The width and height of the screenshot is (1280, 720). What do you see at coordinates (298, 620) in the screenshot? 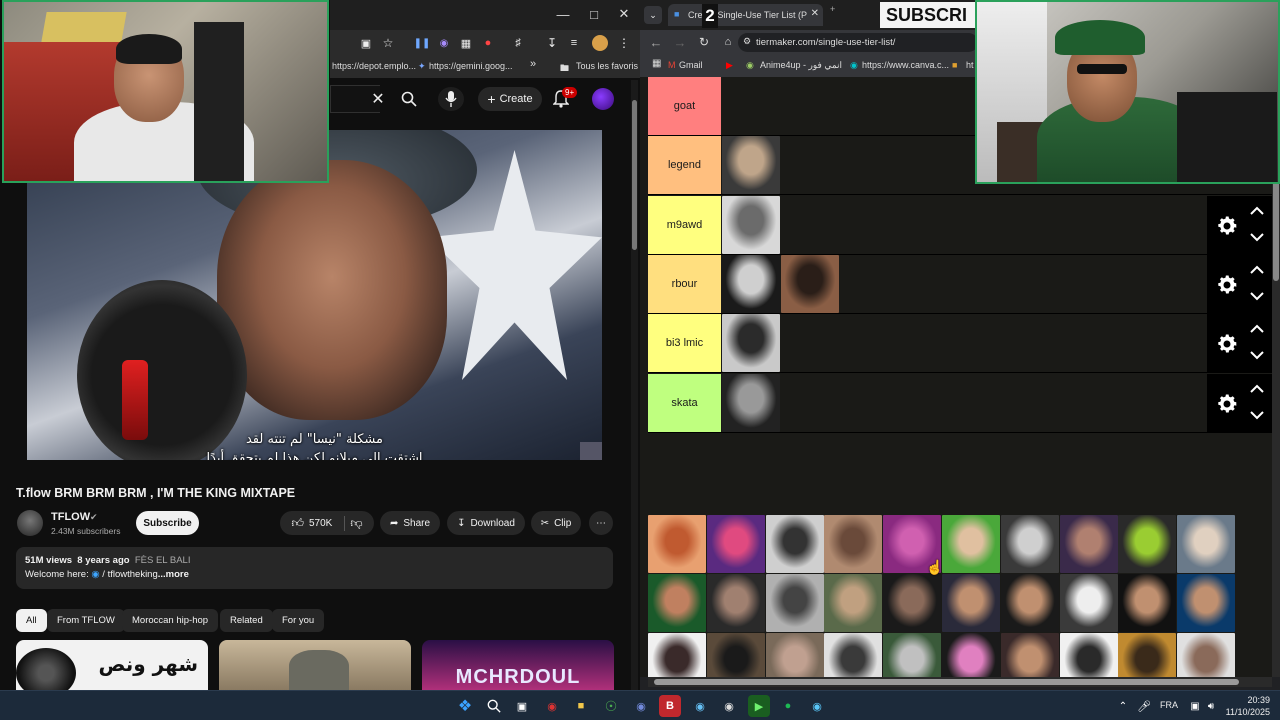
I see `chip-for-you: For you` at bounding box center [298, 620].